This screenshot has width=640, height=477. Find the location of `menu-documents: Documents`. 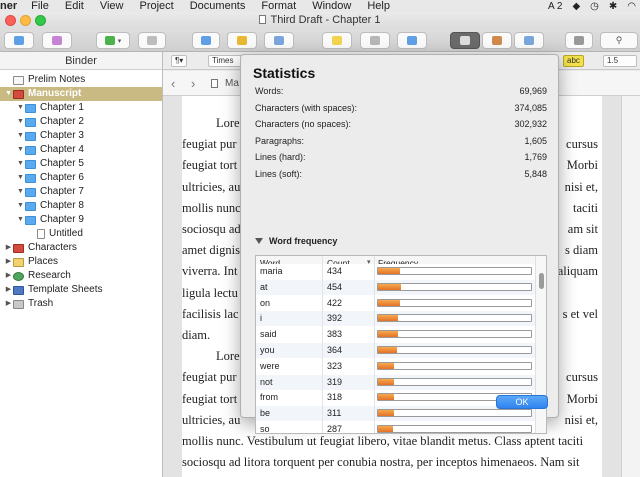

menu-documents: Documents is located at coordinates (218, 6).